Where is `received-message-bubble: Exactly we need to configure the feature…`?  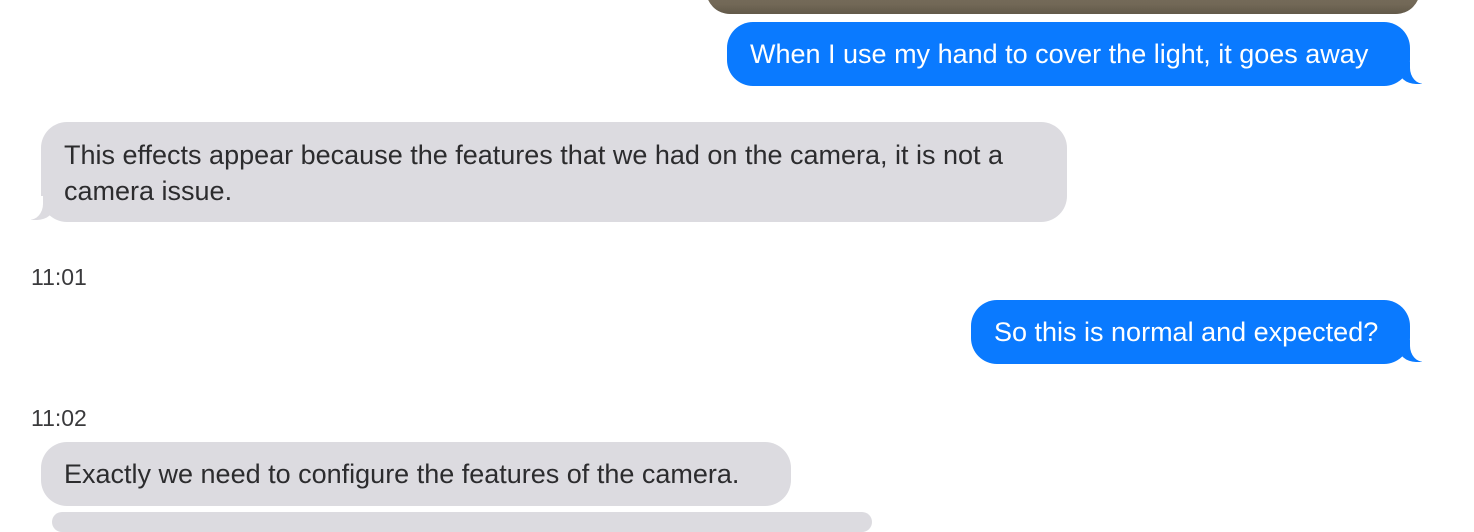 received-message-bubble: Exactly we need to configure the feature… is located at coordinates (416, 474).